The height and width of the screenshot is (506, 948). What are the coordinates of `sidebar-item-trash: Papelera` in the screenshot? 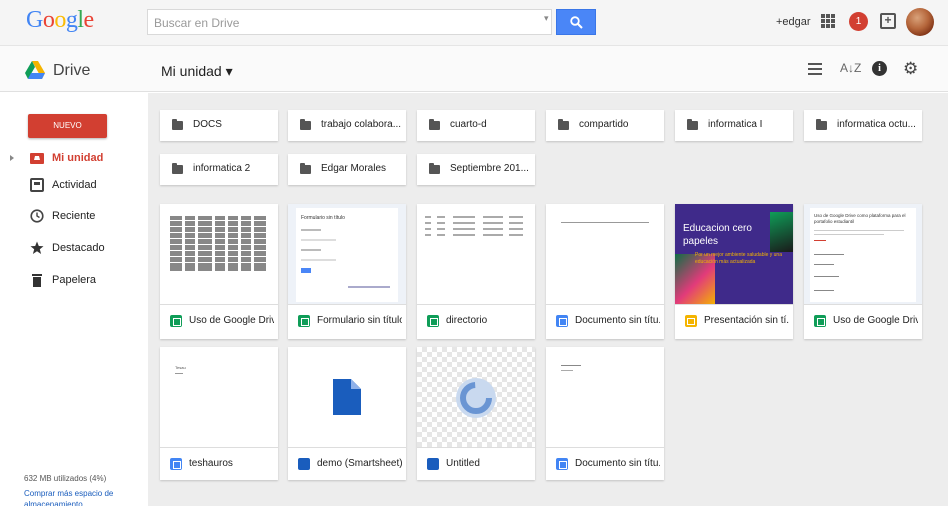 It's located at (73, 281).